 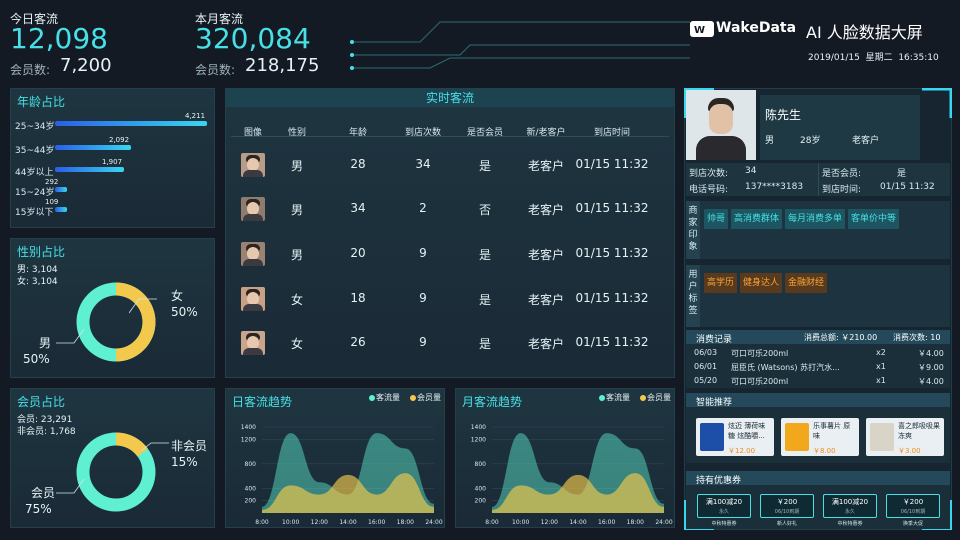 What do you see at coordinates (30, 70) in the screenshot?
I see `today-member-label: 会员数:` at bounding box center [30, 70].